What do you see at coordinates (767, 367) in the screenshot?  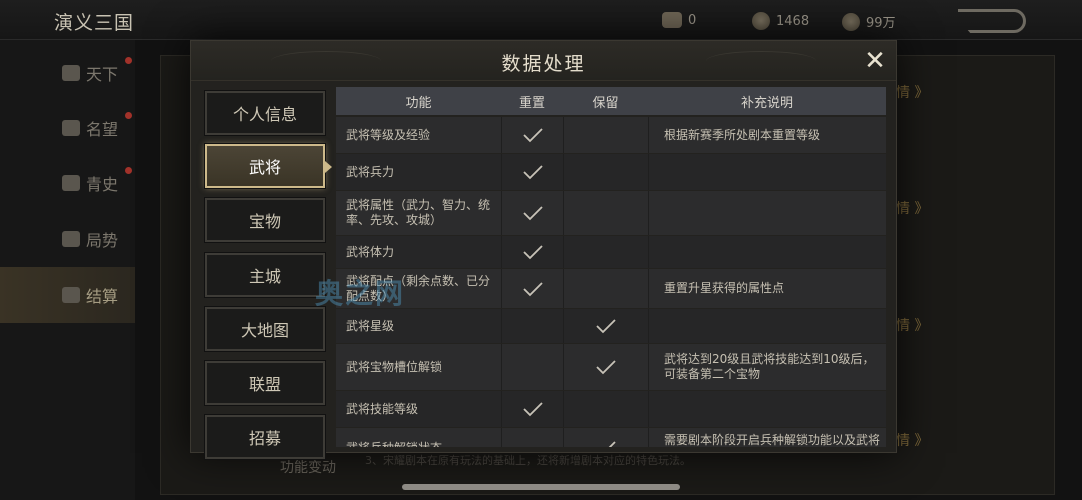 I see `cell-note: 武将达到20级且武将技能达到10级后，可装备第二个宝物` at bounding box center [767, 367].